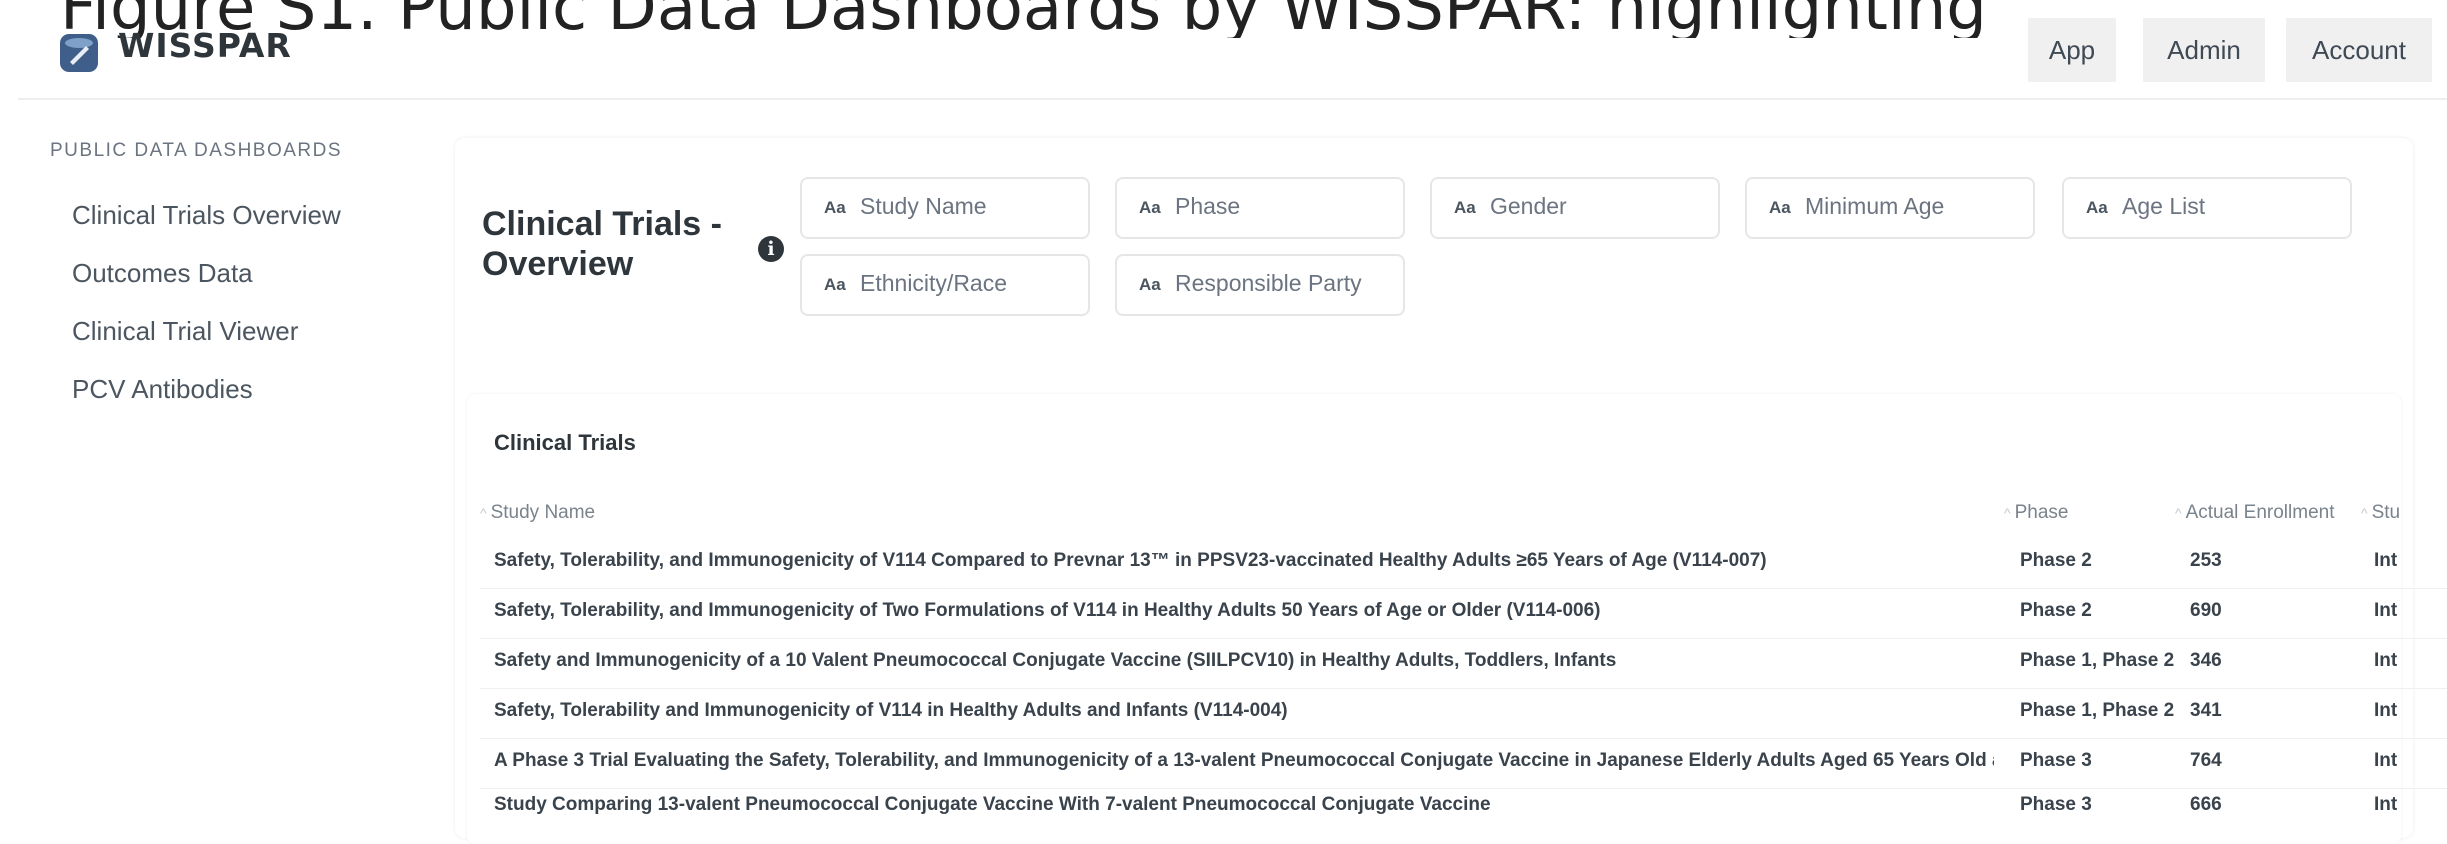 The height and width of the screenshot is (844, 2447). Describe the element at coordinates (2204, 50) in the screenshot. I see `nav-admin-button: Admin` at that location.